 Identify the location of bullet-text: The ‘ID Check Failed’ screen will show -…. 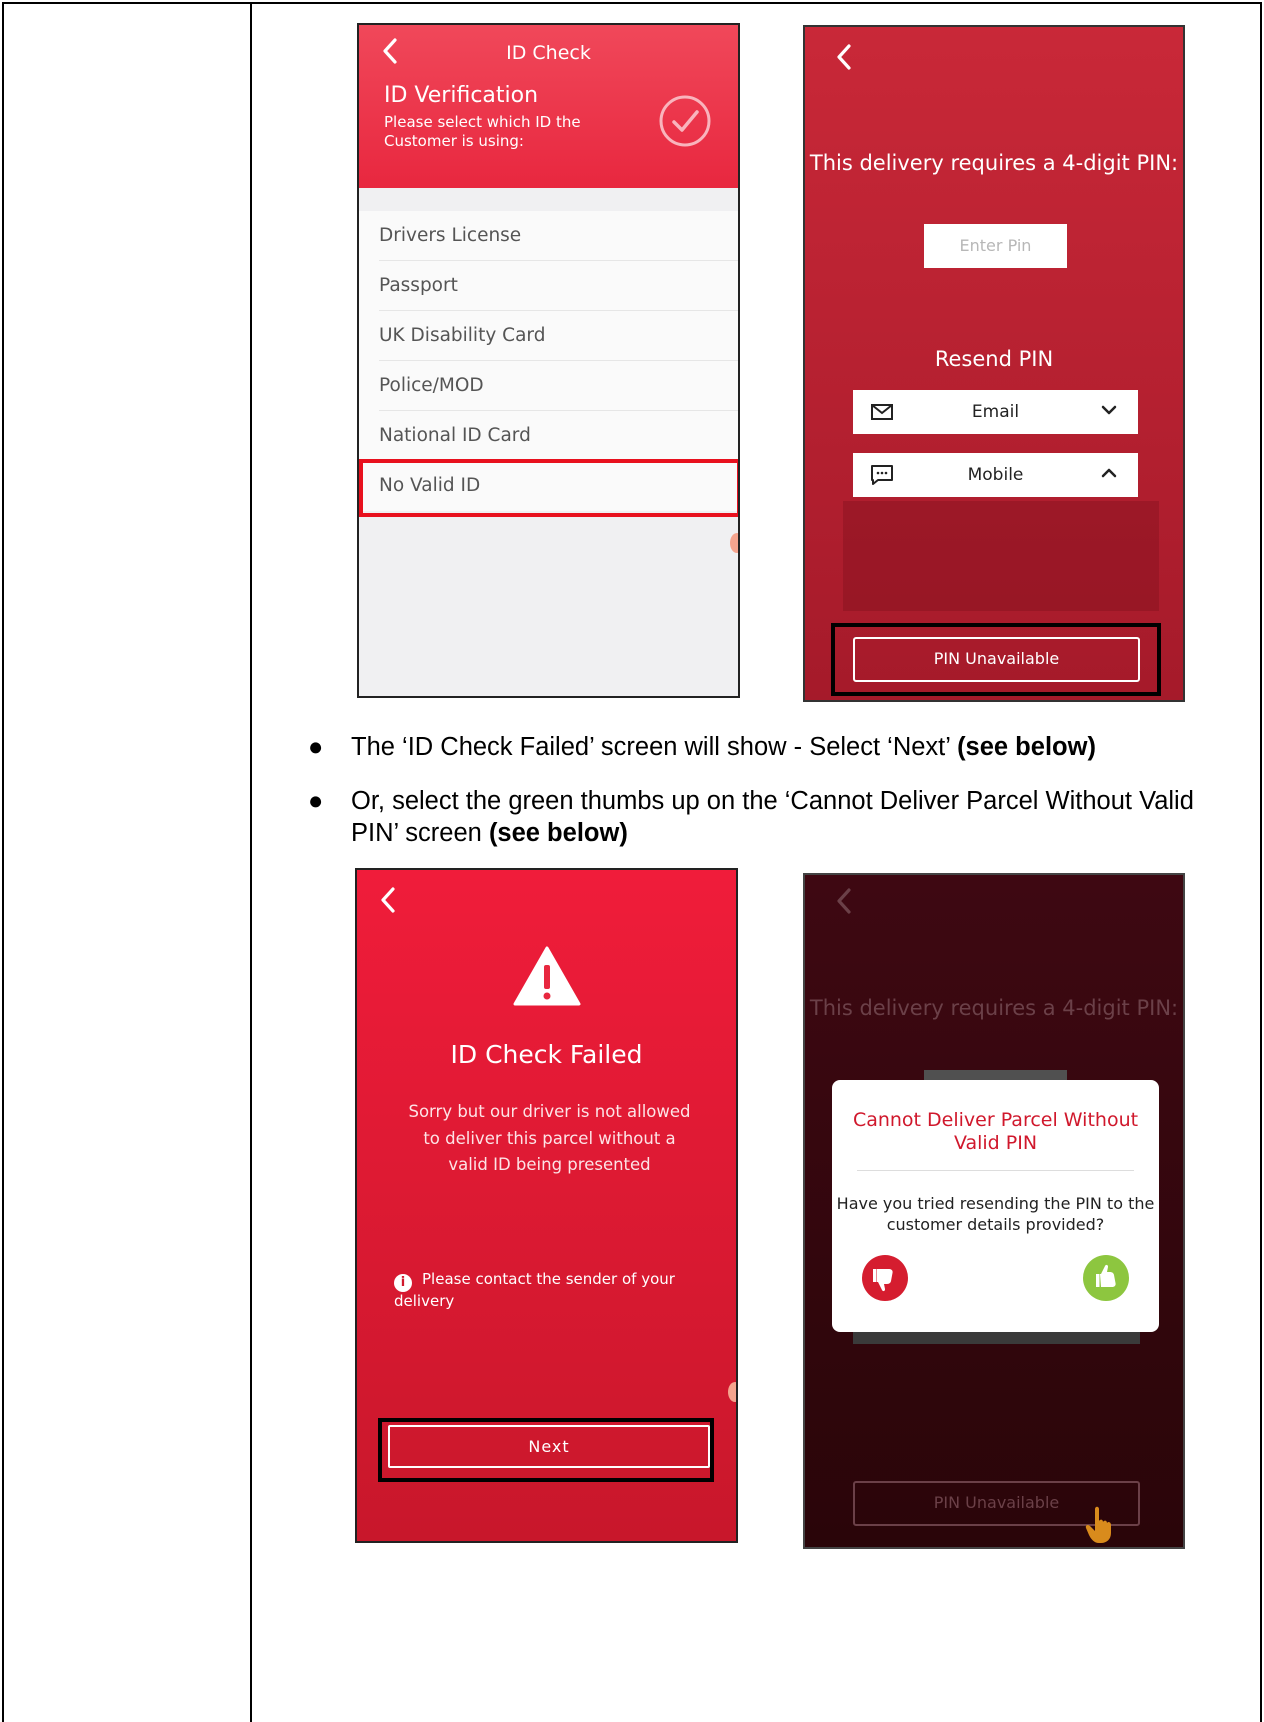
(791, 747).